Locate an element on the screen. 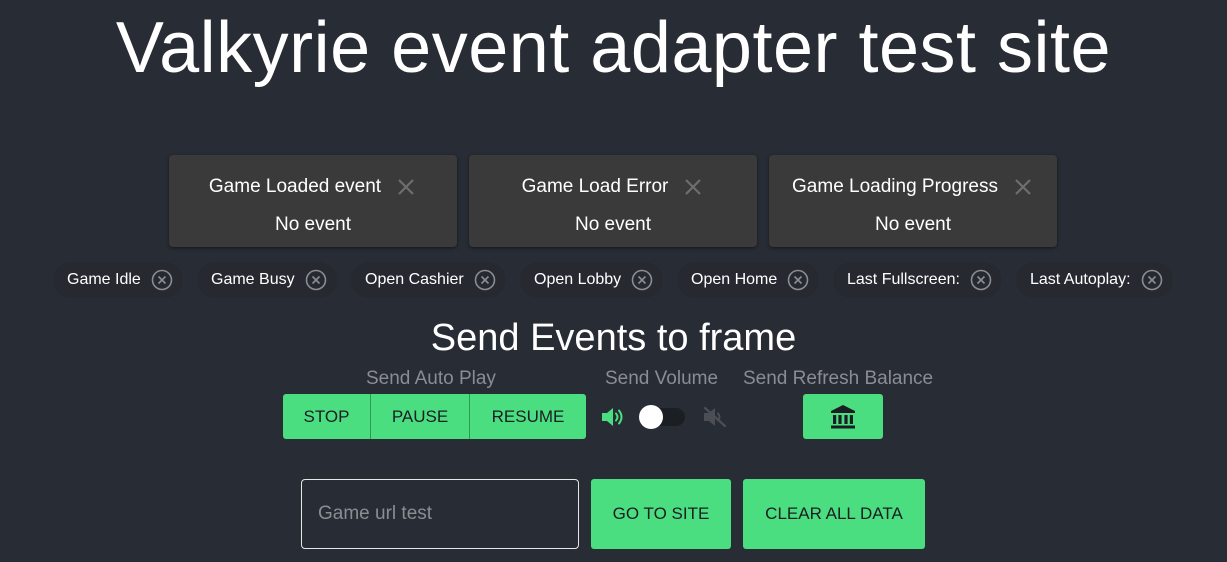 This screenshot has height=562, width=1227. chip-game-idle: Game Idle is located at coordinates (118, 280).